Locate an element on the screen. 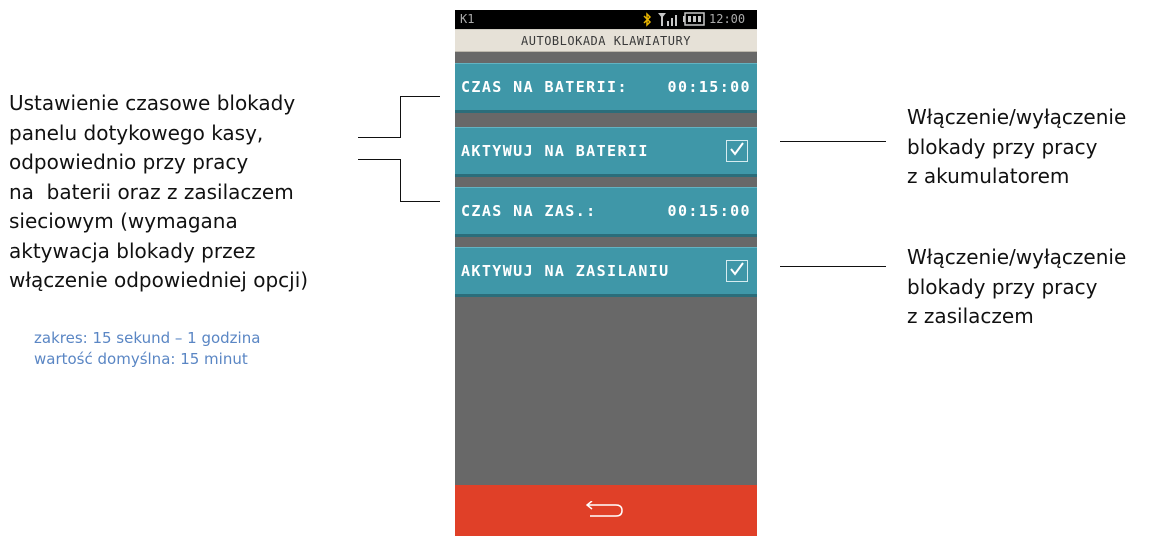 This screenshot has height=536, width=1165. battery-time-row: CZAS NA BATERII: 00:15:00 is located at coordinates (606, 88).